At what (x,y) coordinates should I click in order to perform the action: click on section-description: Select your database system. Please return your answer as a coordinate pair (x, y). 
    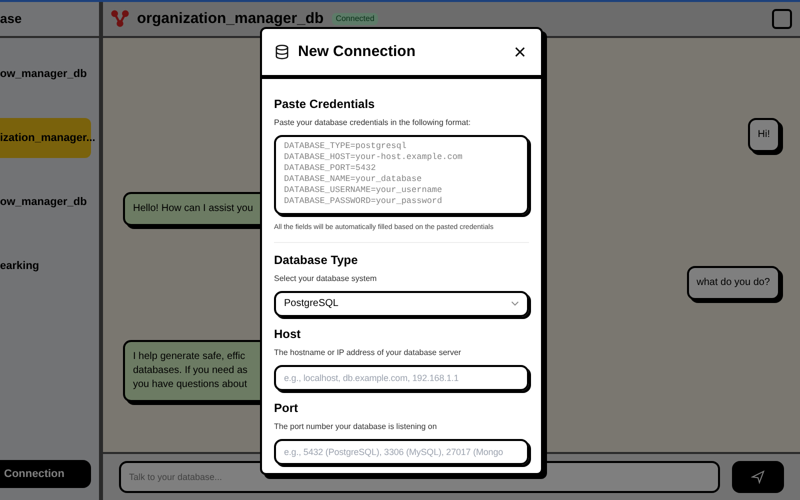
    Looking at the image, I should click on (326, 278).